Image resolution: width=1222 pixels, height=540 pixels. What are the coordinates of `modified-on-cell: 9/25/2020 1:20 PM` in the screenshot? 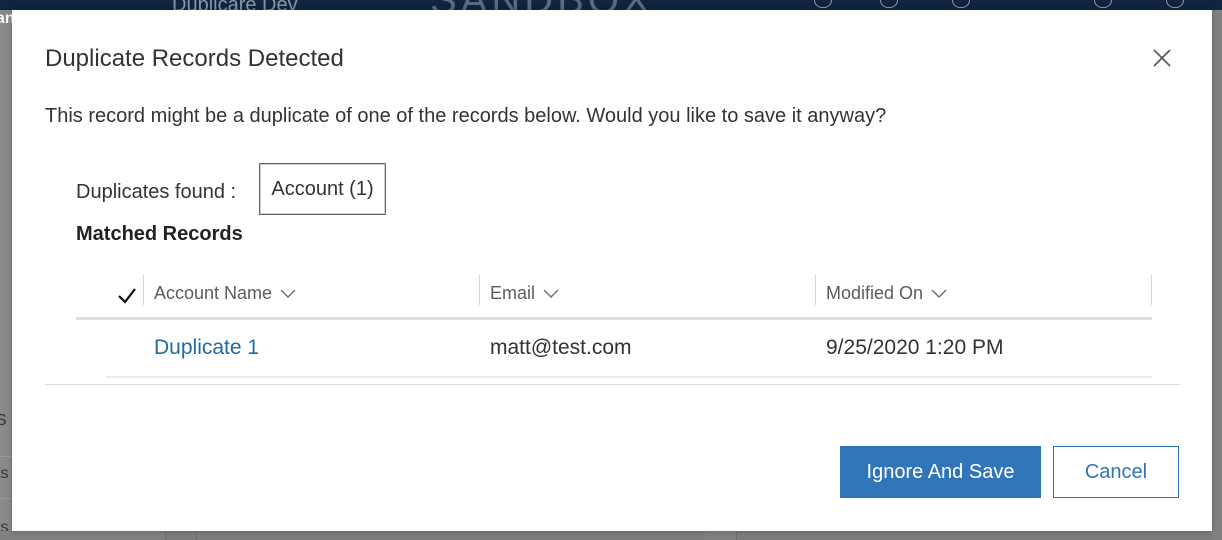 It's located at (915, 347).